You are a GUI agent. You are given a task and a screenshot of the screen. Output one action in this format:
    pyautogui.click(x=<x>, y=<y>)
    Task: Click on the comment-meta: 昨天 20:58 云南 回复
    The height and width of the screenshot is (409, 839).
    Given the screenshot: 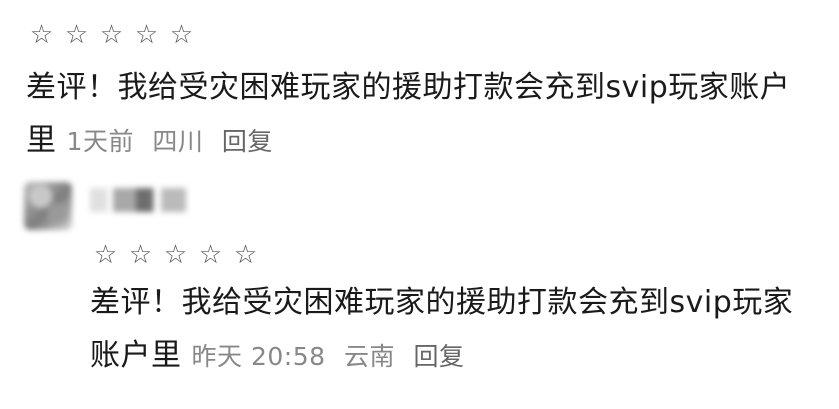 What is the action you would take?
    pyautogui.click(x=328, y=356)
    